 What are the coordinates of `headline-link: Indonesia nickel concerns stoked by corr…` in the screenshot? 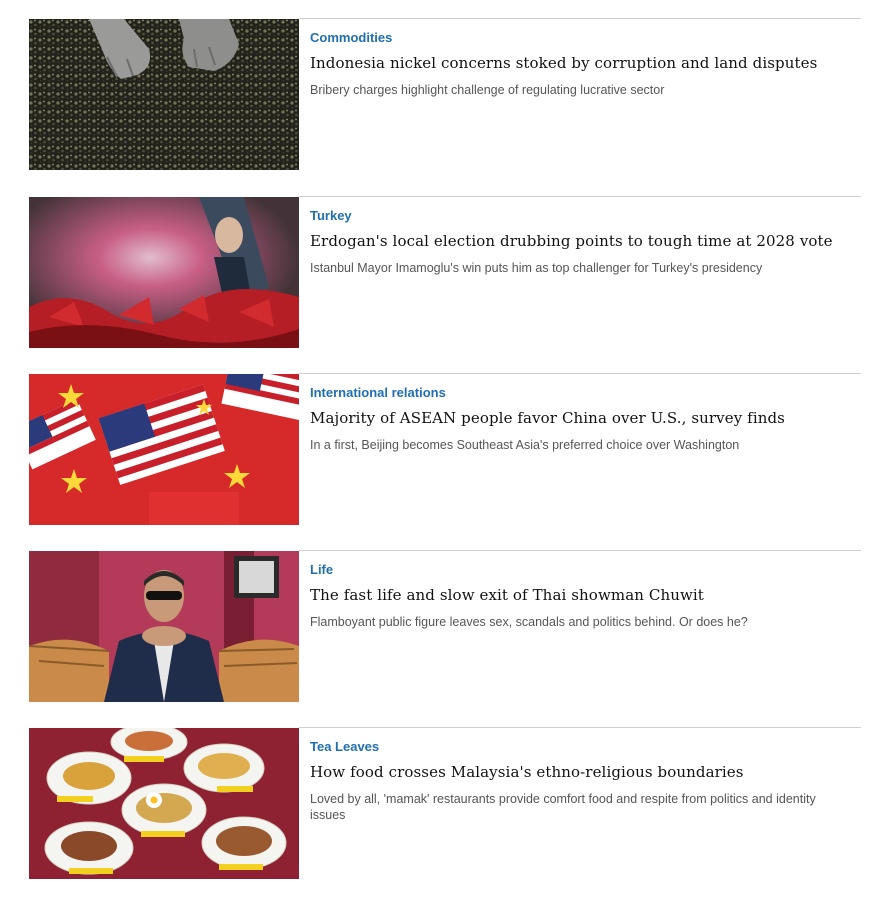 It's located at (575, 63).